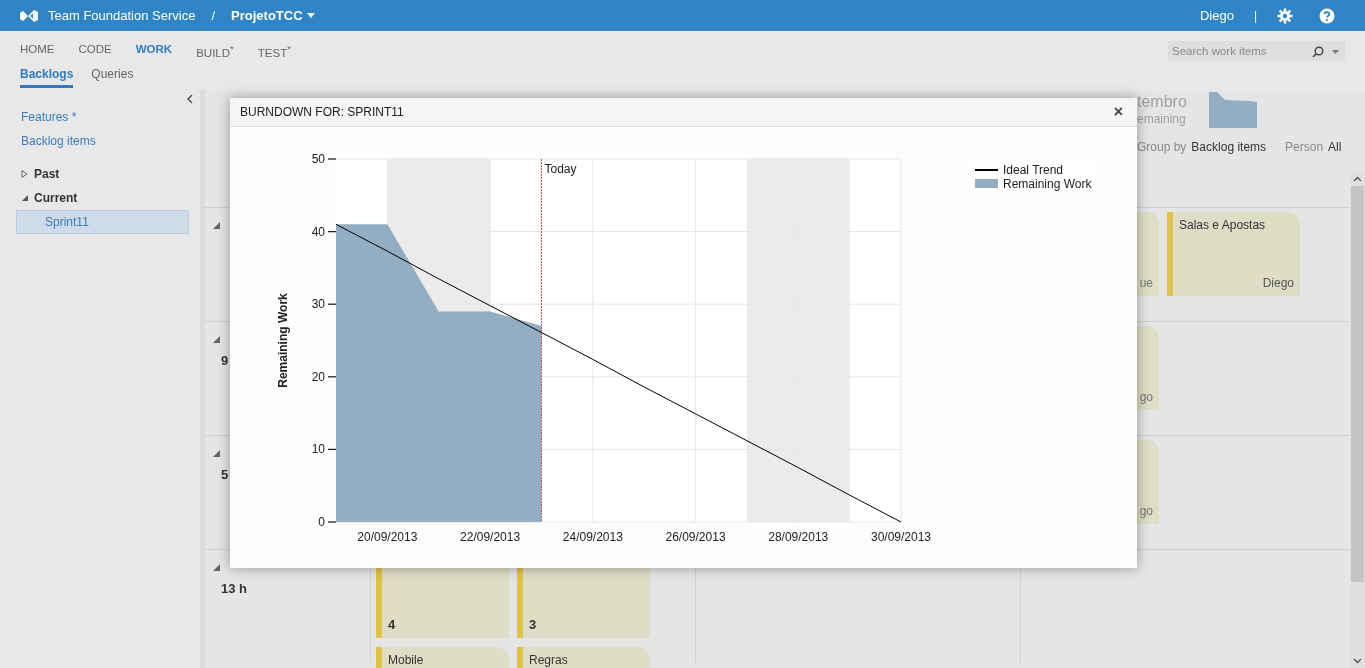 Image resolution: width=1365 pixels, height=668 pixels. Describe the element at coordinates (901, 537) in the screenshot. I see `x-axis-label: 30/09/2013` at that location.